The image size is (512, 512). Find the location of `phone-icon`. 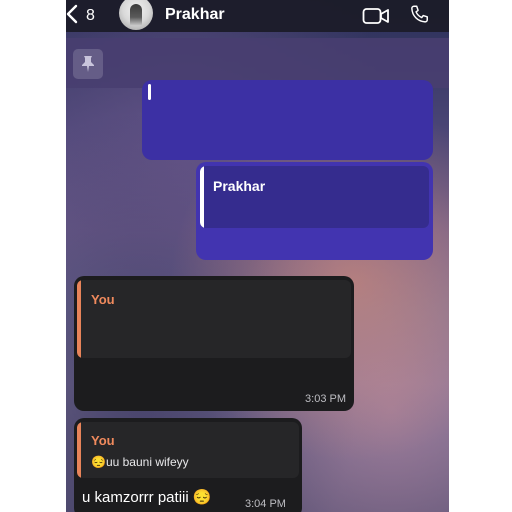

phone-icon is located at coordinates (419, 17).